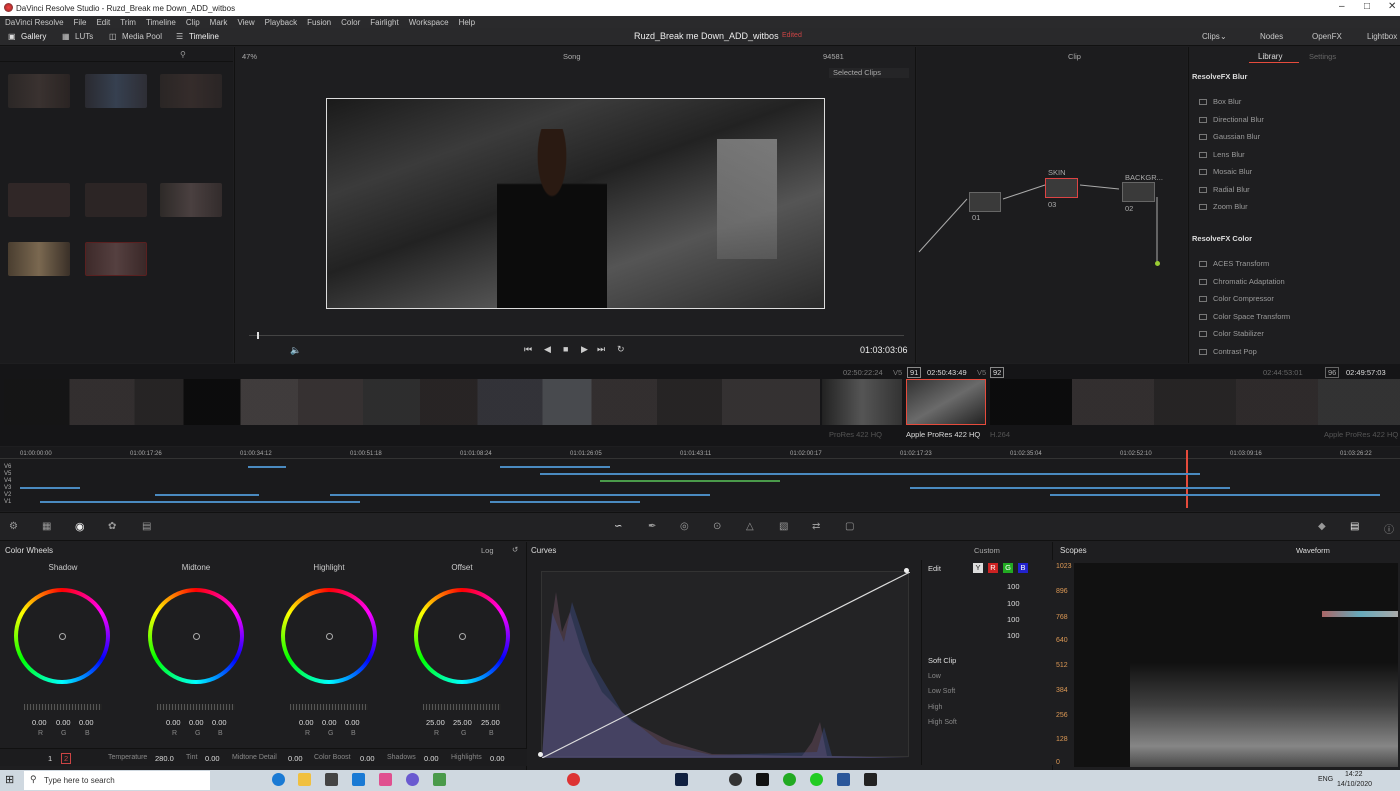 Image resolution: width=1400 pixels, height=791 pixels. Describe the element at coordinates (1249, 281) in the screenshot. I see `fx-chromatic-adaptation: Chromatic Adaptation` at that location.